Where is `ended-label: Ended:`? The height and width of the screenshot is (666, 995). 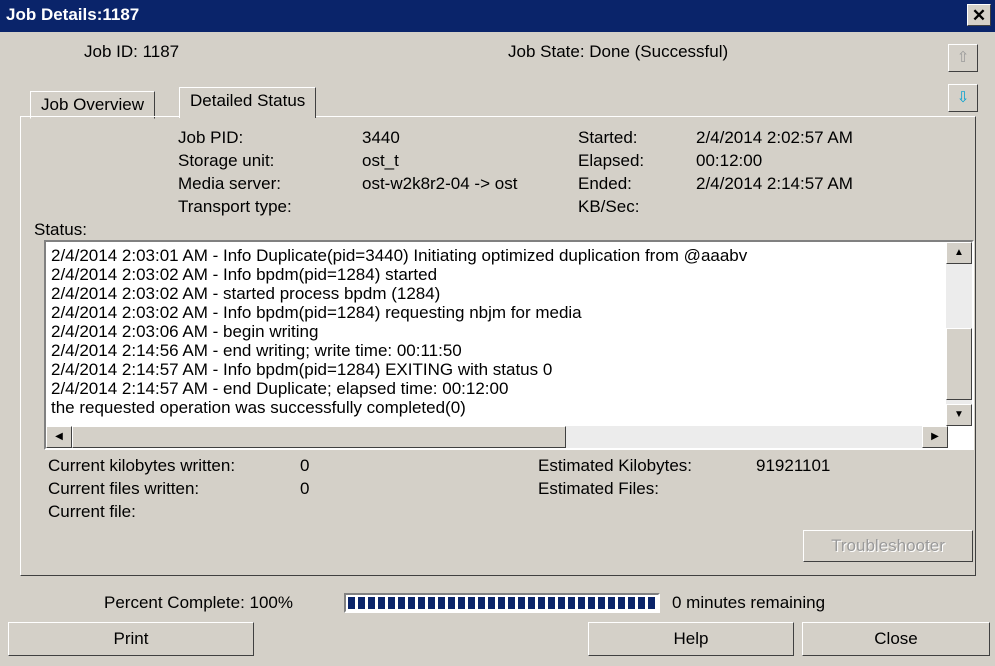 ended-label: Ended: is located at coordinates (605, 183).